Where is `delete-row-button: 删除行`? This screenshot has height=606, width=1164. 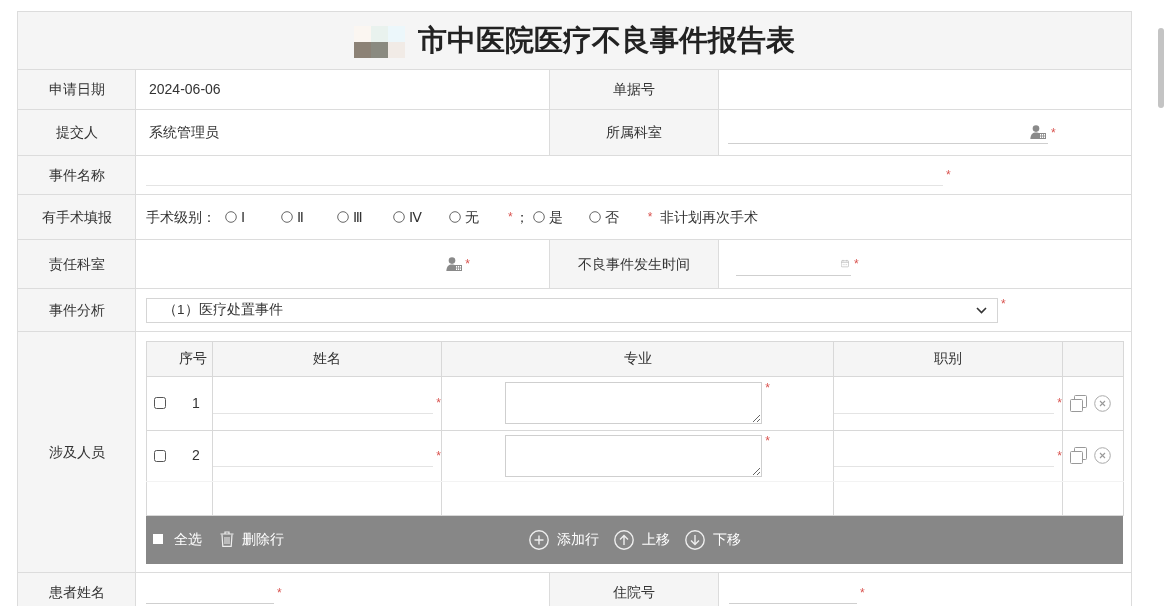 delete-row-button: 删除行 is located at coordinates (252, 539).